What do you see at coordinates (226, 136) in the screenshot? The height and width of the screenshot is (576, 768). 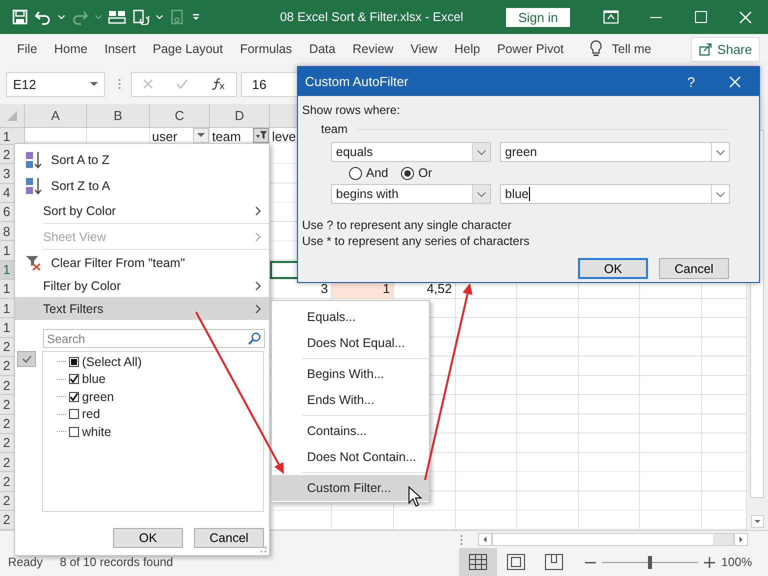 I see `table-cell-text: team` at bounding box center [226, 136].